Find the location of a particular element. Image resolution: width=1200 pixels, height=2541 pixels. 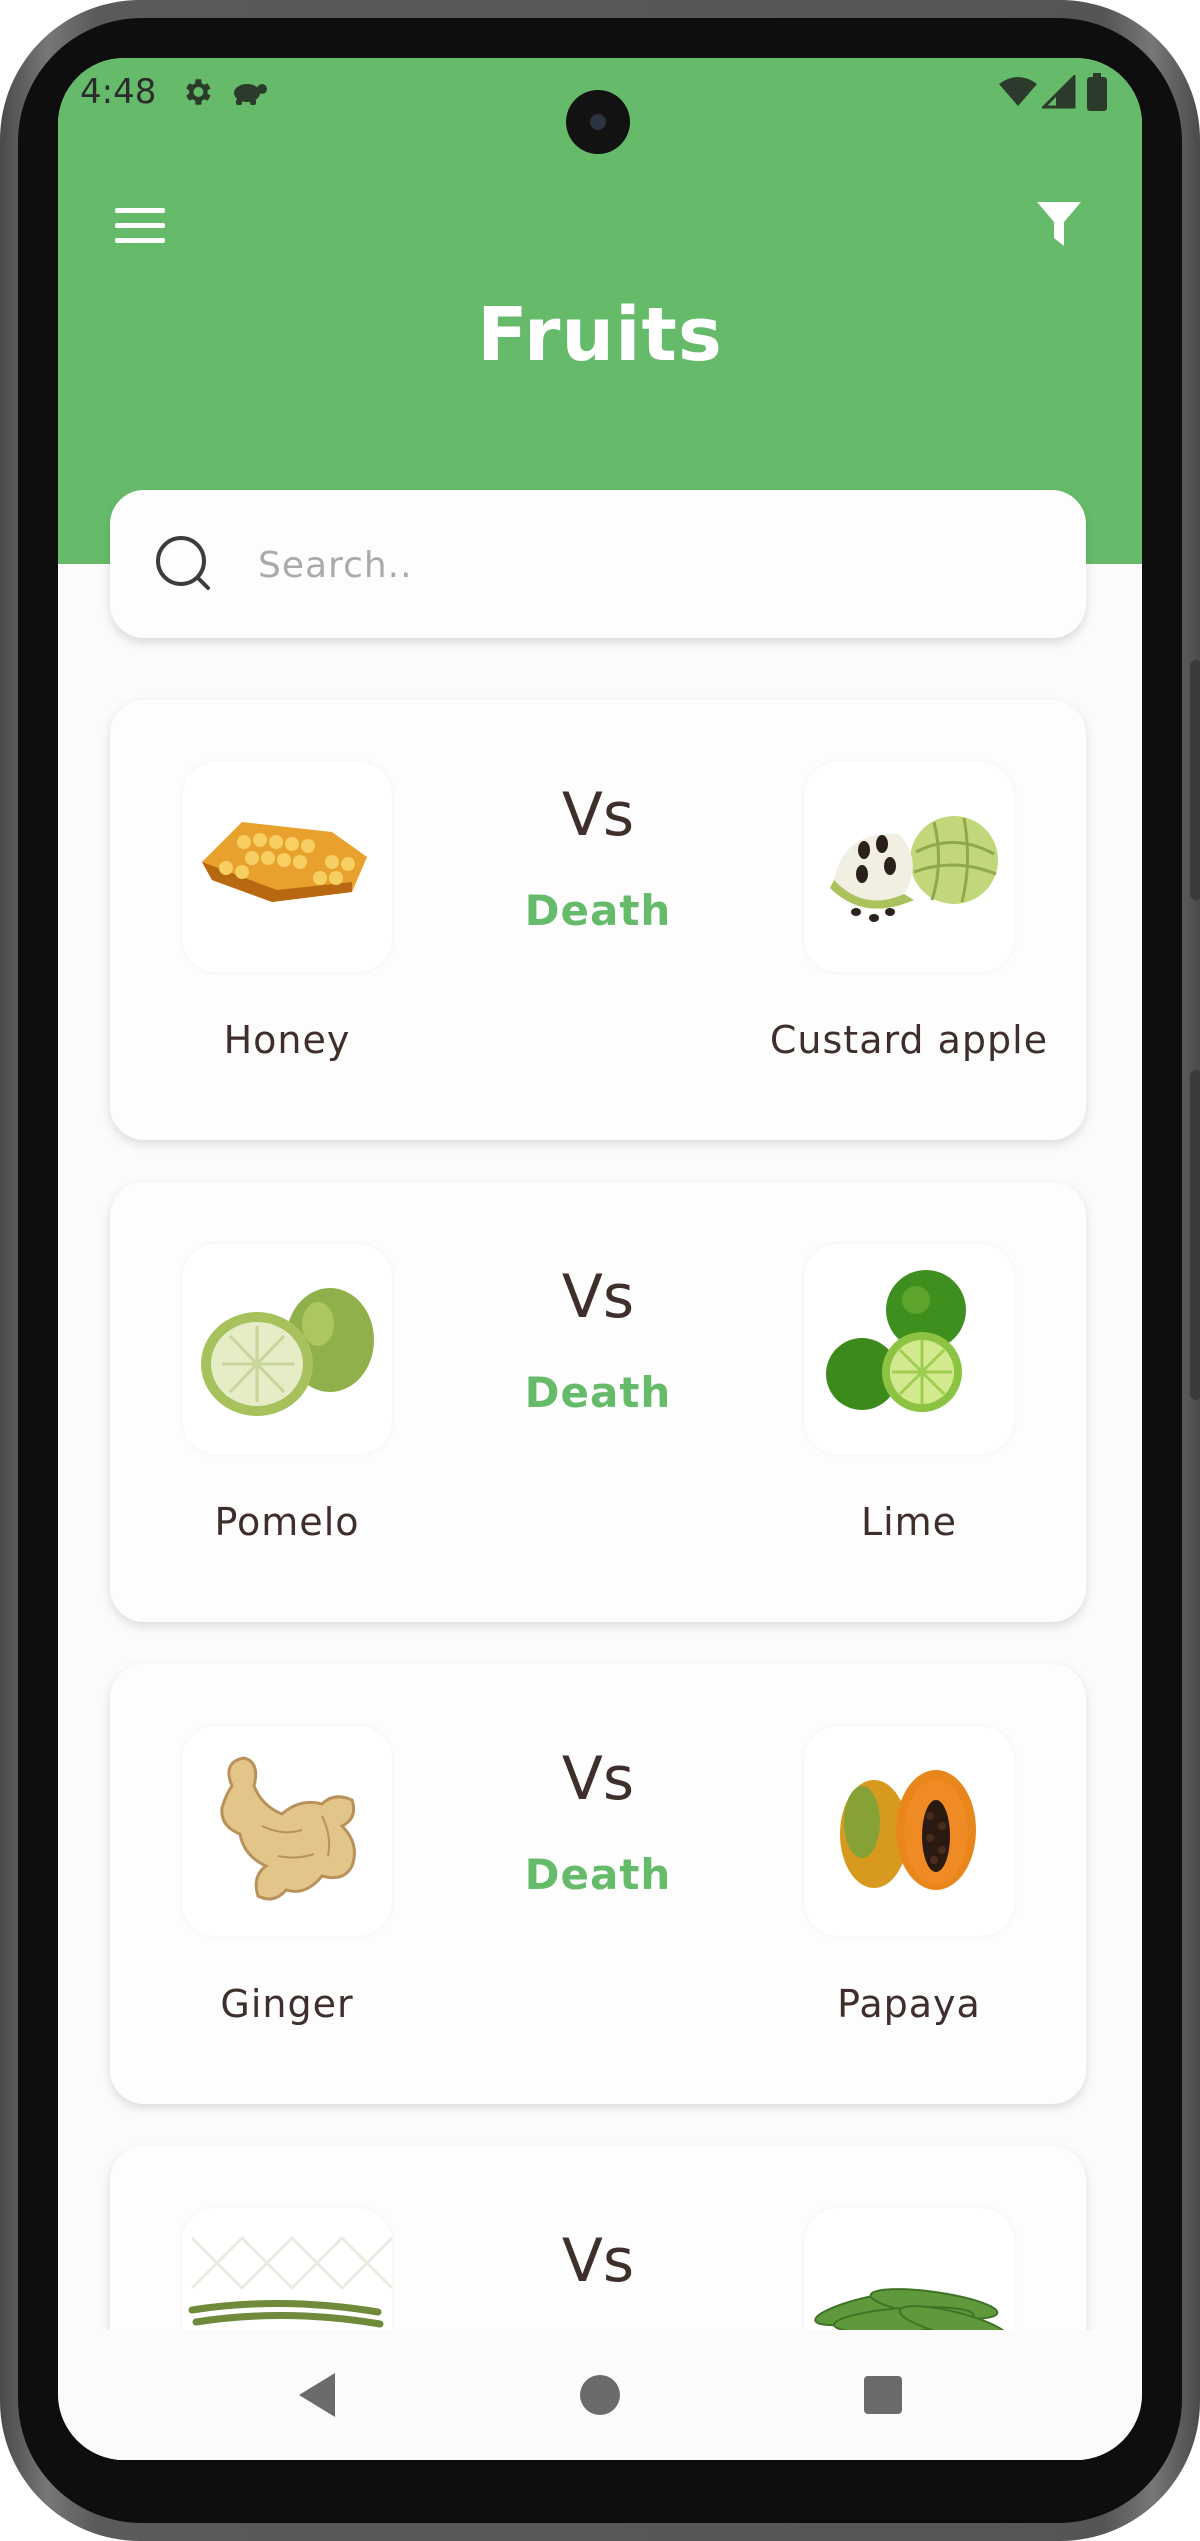

food-image-custard-apple is located at coordinates (909, 867).